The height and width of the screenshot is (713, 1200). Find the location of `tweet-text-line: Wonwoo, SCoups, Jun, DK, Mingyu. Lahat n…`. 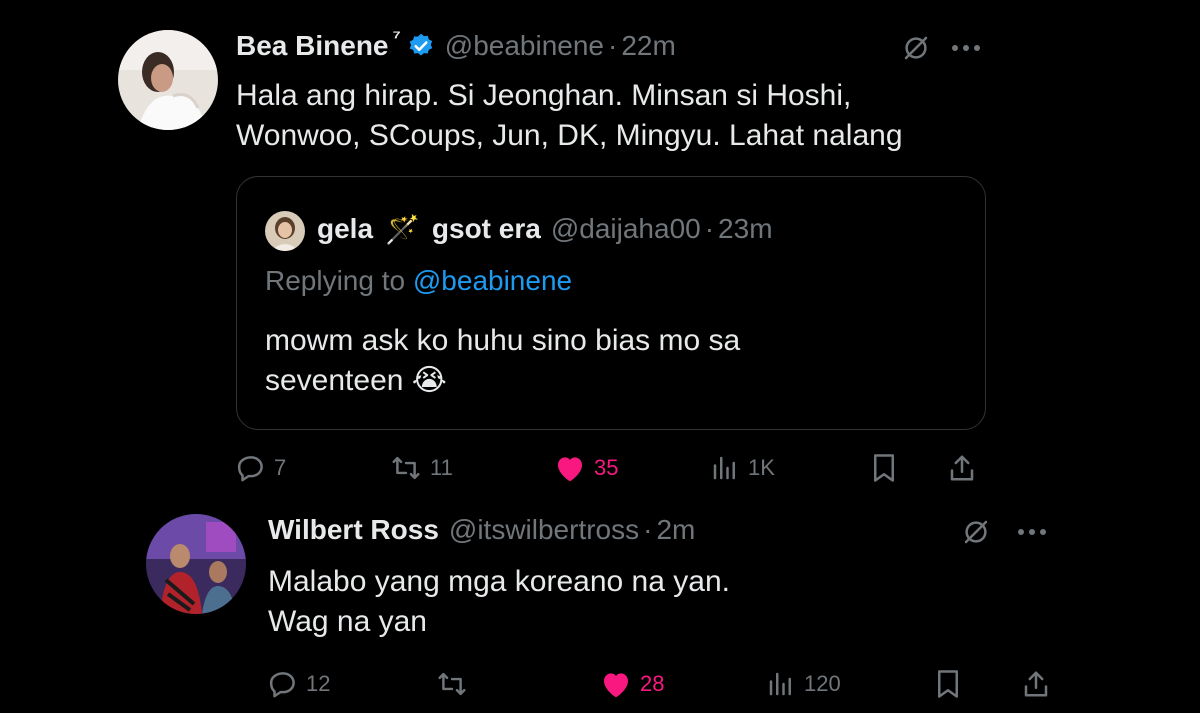

tweet-text-line: Wonwoo, SCoups, Jun, DK, Mingyu. Lahat n… is located at coordinates (569, 135).